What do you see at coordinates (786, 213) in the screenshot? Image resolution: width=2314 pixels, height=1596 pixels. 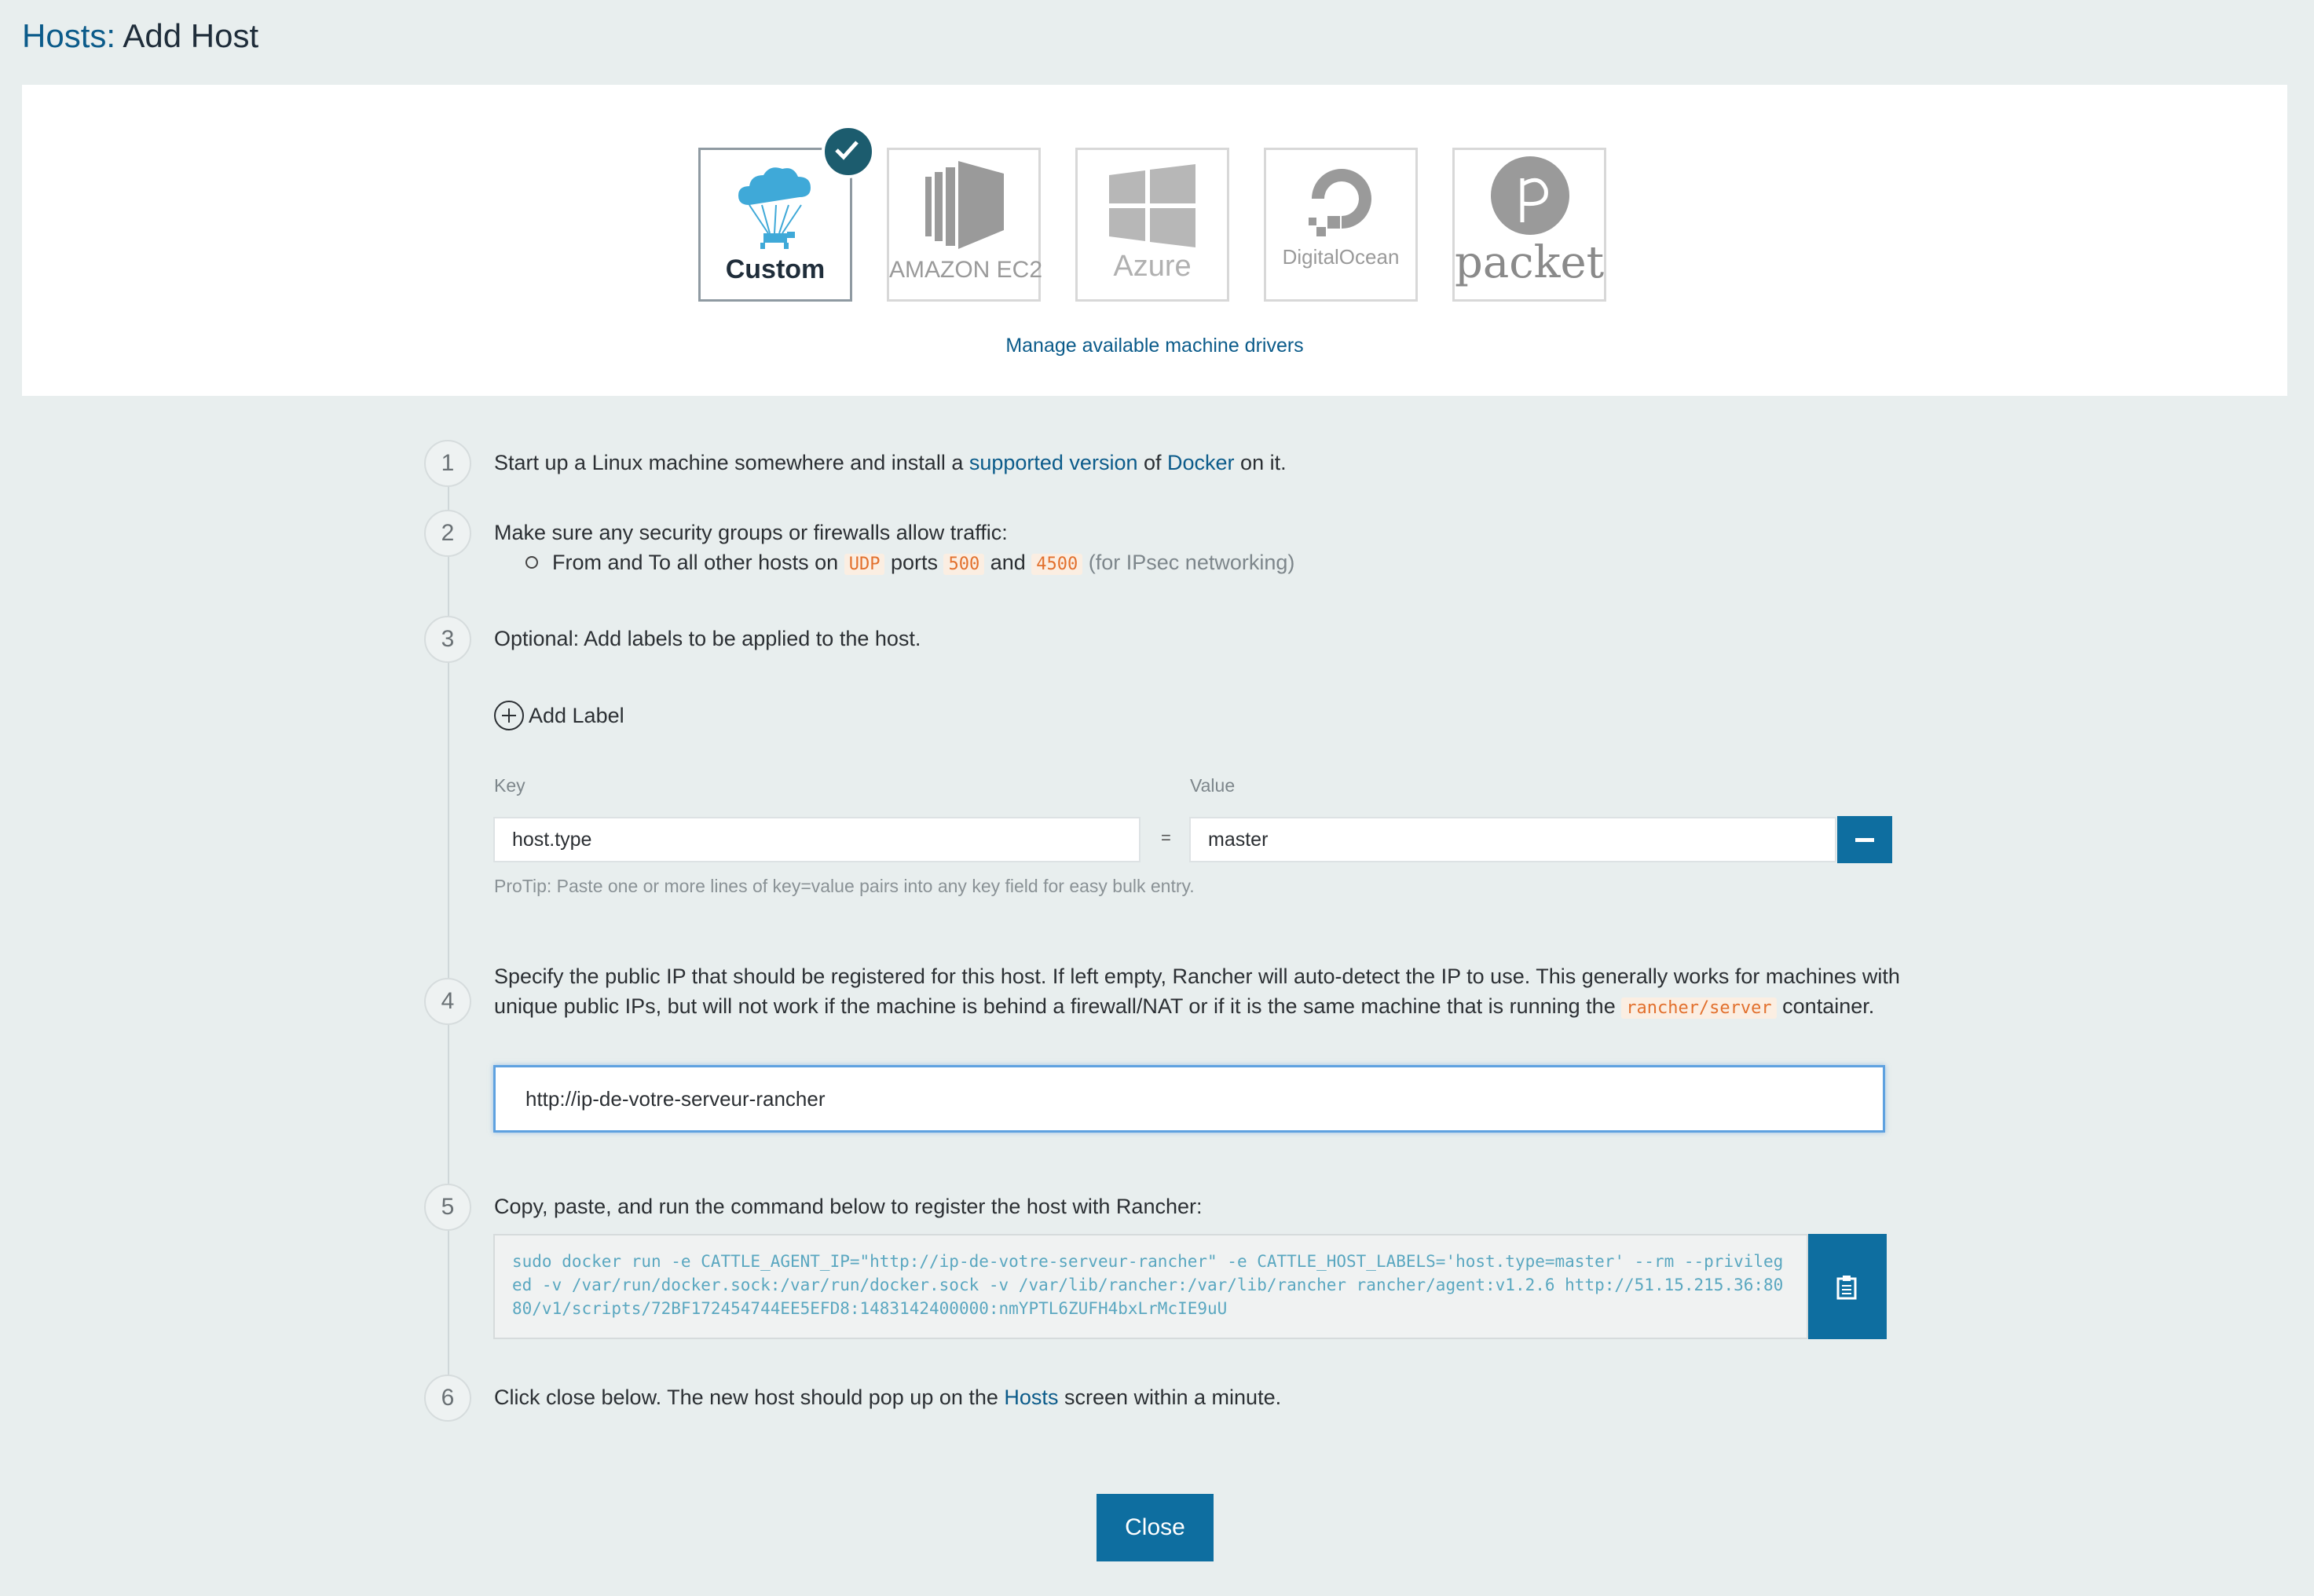 I see `driver-custom: Custom` at bounding box center [786, 213].